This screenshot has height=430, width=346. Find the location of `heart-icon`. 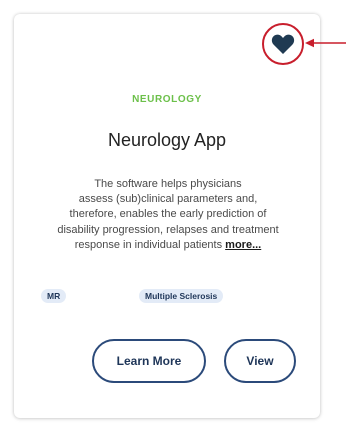

heart-icon is located at coordinates (283, 44).